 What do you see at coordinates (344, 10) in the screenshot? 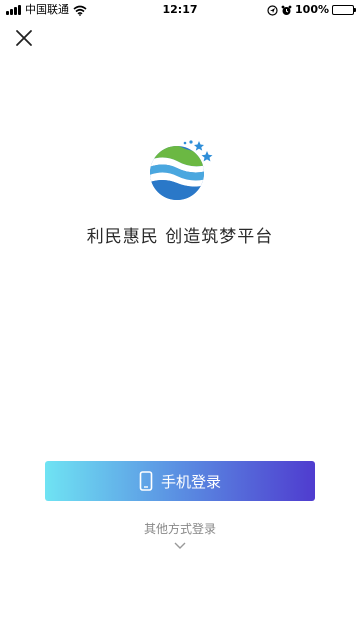
I see `battery-icon` at bounding box center [344, 10].